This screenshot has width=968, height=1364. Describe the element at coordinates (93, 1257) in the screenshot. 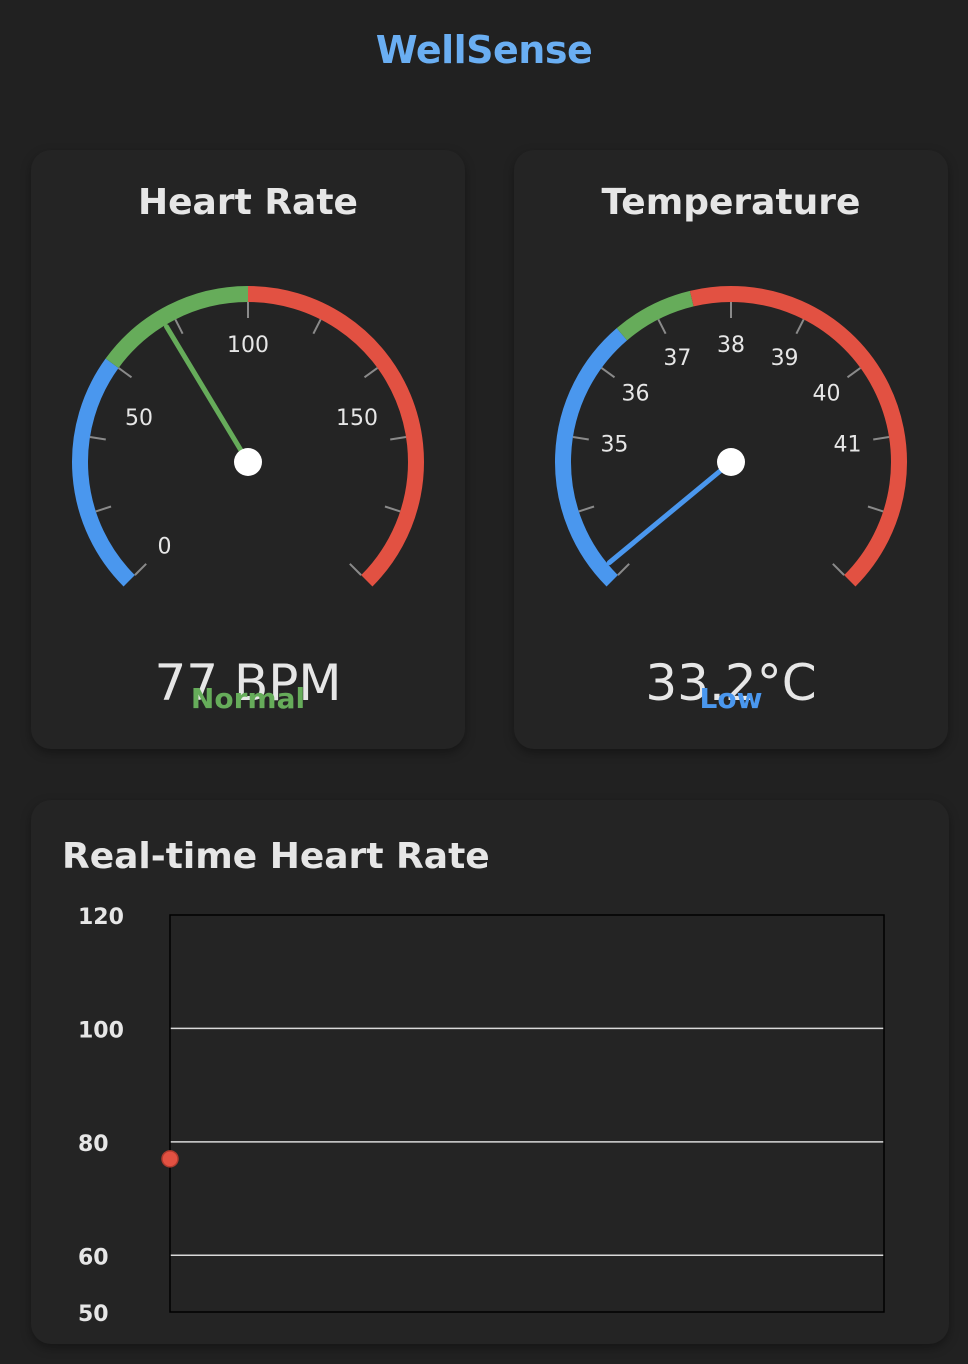

I see `chart-y-tick-label: 60` at that location.